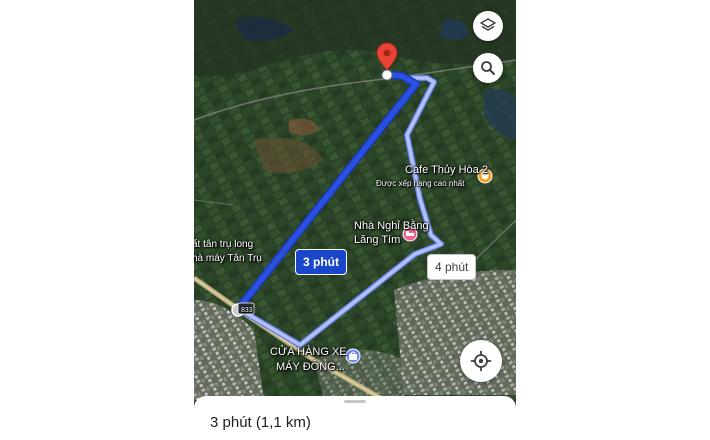 Image resolution: width=710 pixels, height=440 pixels. What do you see at coordinates (321, 262) in the screenshot?
I see `main-route-duration-chip: 3 phút` at bounding box center [321, 262].